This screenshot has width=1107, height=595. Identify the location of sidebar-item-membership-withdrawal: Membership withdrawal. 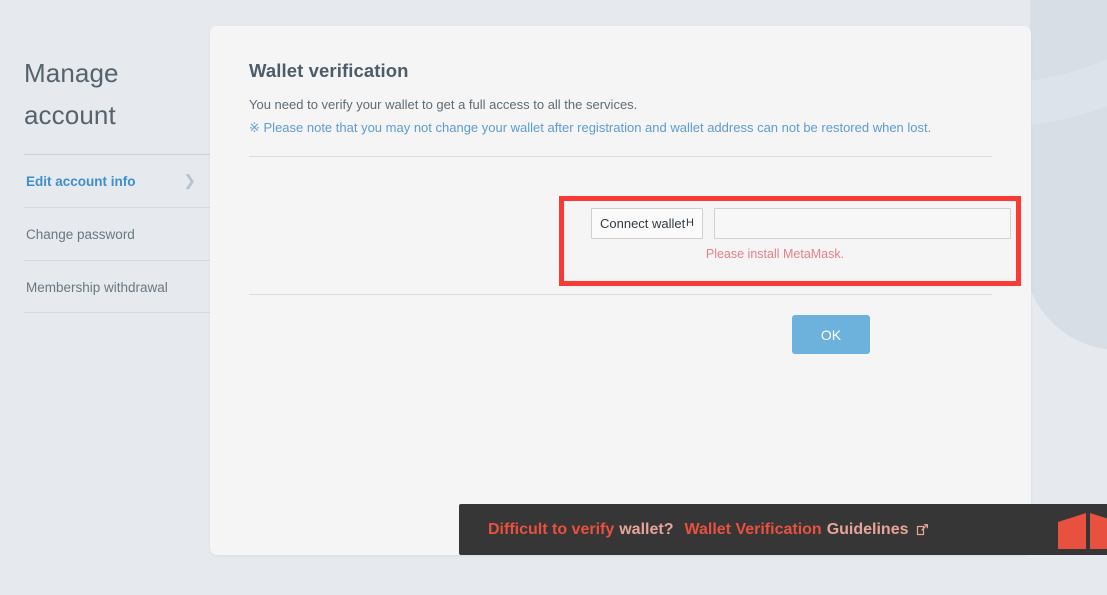
(117, 286).